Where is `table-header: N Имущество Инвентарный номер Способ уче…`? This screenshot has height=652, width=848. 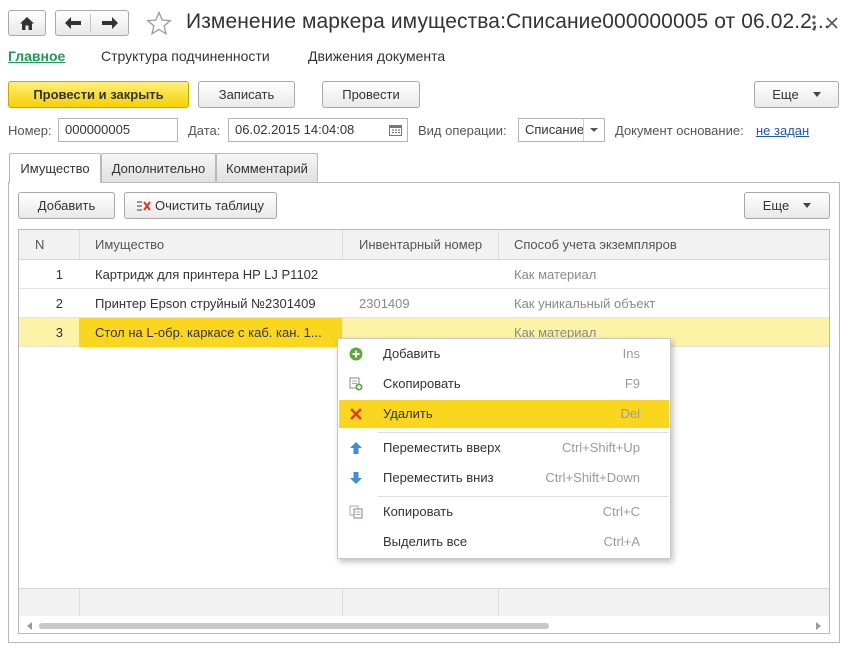
table-header: N Имущество Инвентарный номер Способ уче… is located at coordinates (424, 245).